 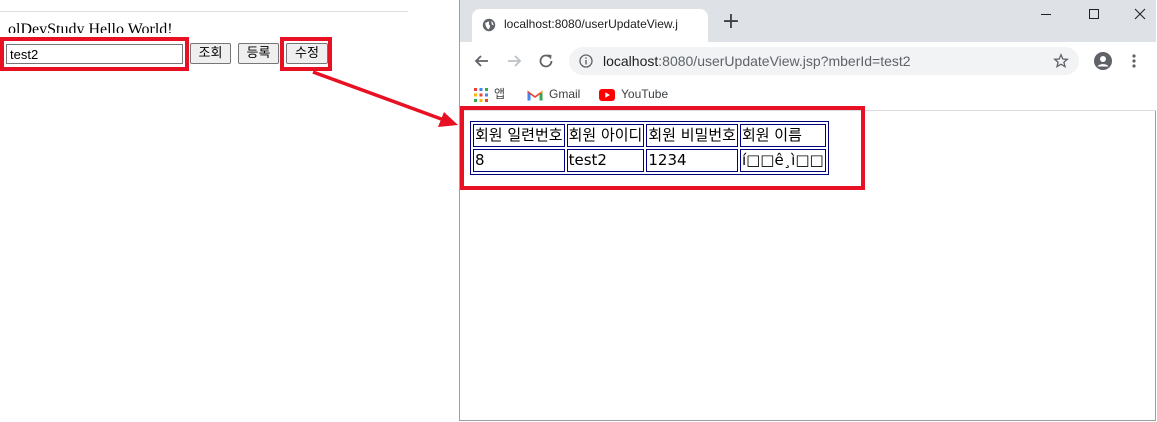 I want to click on info-icon, so click(x=586, y=61).